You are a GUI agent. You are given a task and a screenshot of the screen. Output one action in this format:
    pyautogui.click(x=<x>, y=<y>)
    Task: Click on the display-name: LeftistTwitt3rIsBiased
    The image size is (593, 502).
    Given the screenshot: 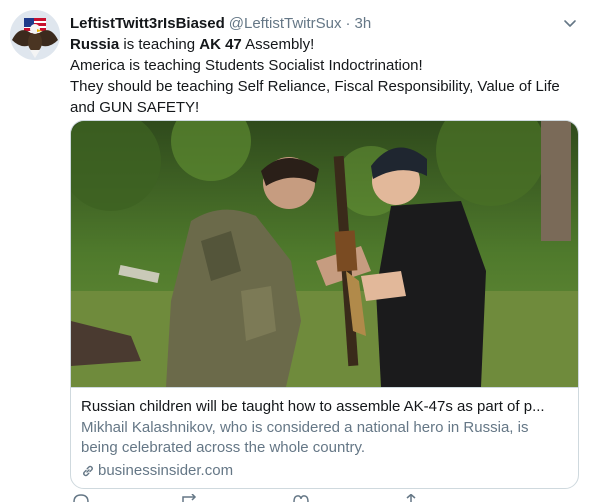 What is the action you would take?
    pyautogui.click(x=147, y=23)
    